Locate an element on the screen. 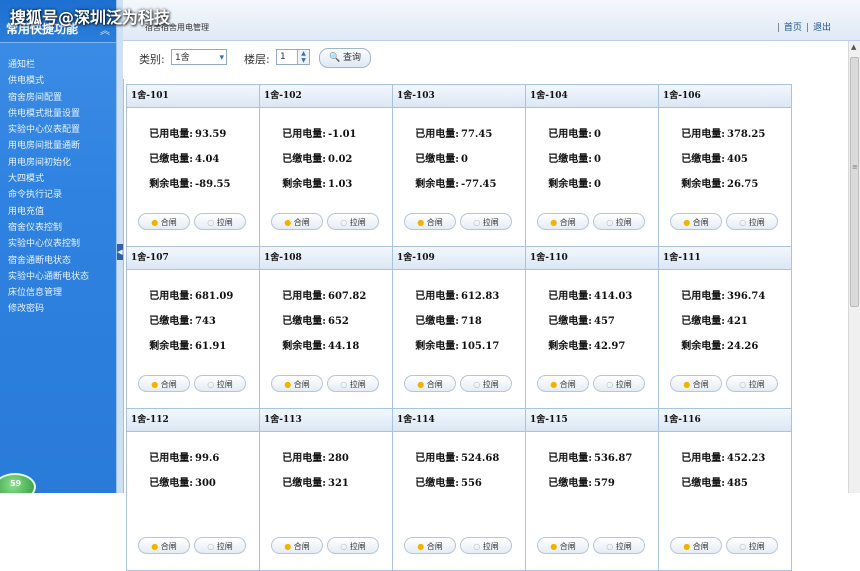 The height and width of the screenshot is (571, 860). sidebar-item: 宿舍房间配置 is located at coordinates (58, 98).